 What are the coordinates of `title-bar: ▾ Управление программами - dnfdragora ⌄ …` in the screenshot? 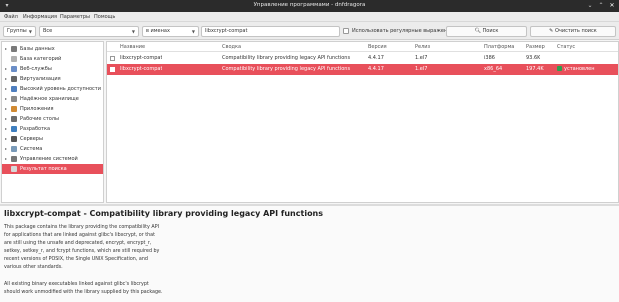 It's located at (309, 6).